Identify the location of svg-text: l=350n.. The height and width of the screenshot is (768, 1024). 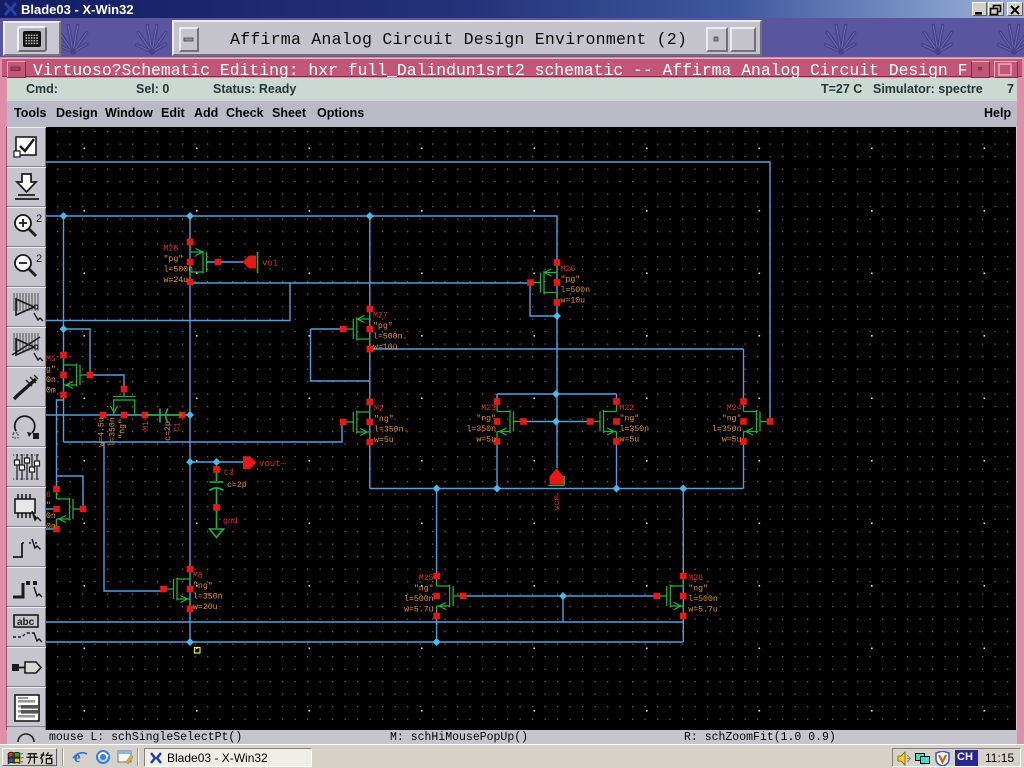
(391, 430).